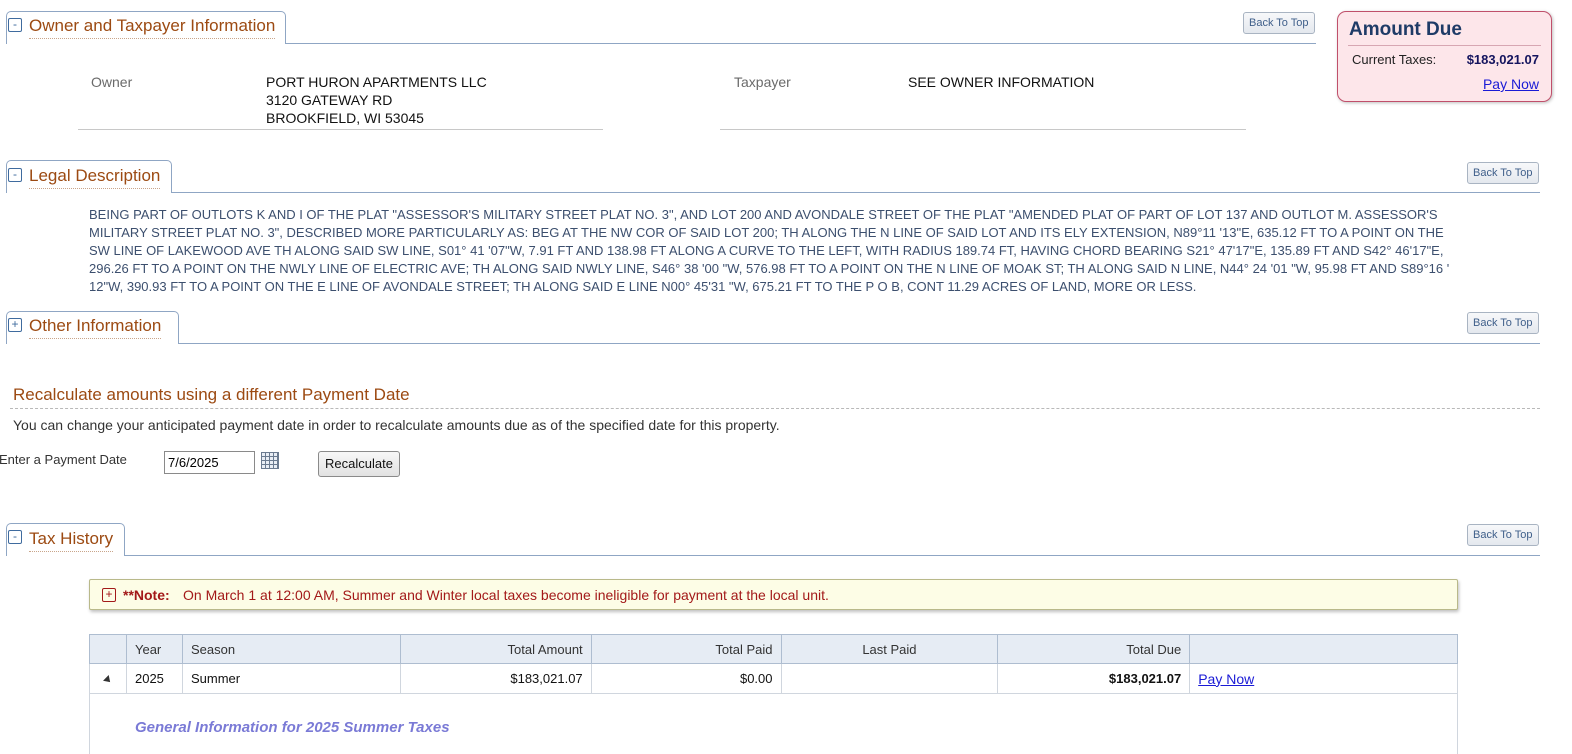 The image size is (1572, 754). What do you see at coordinates (152, 27) in the screenshot?
I see `owner-section-title: Owner and Taxpayer Information` at bounding box center [152, 27].